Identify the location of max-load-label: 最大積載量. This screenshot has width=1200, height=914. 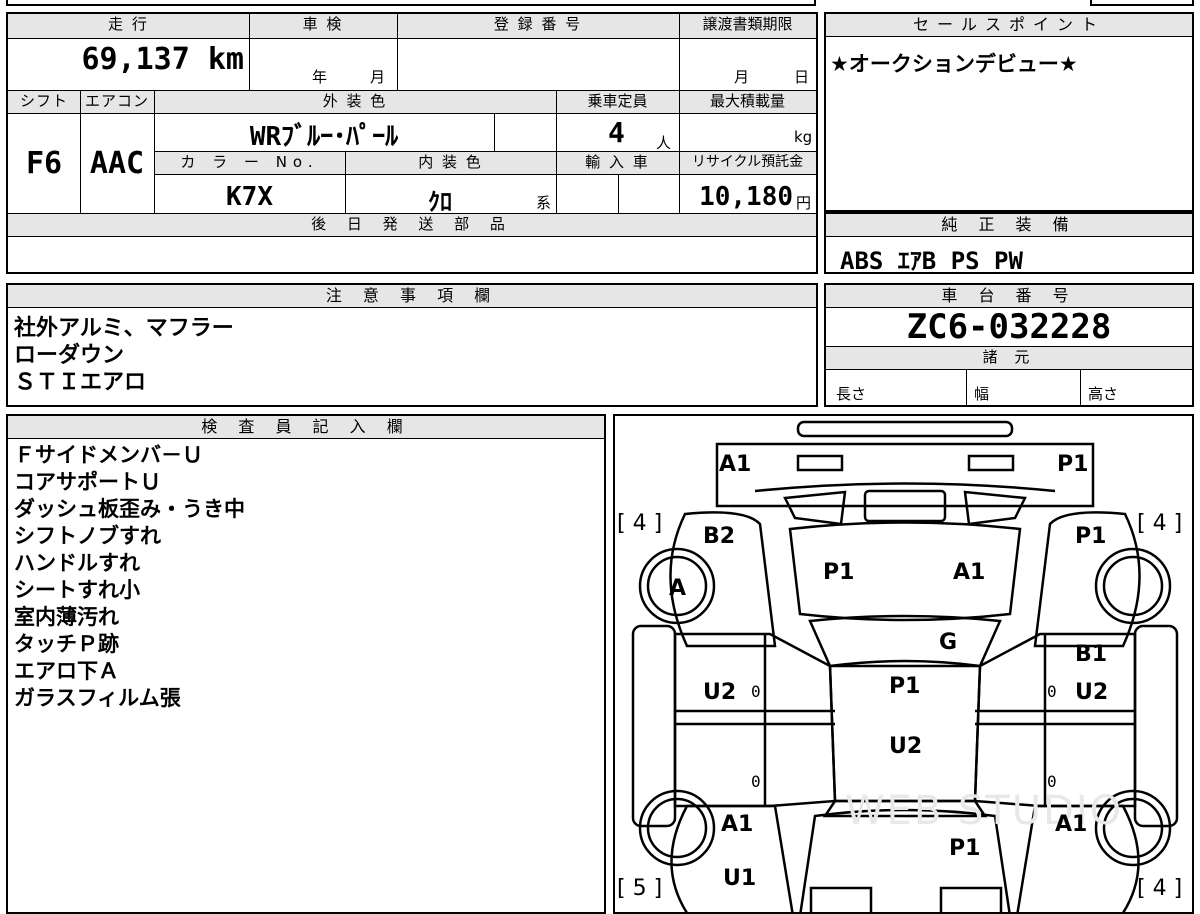
(747, 102).